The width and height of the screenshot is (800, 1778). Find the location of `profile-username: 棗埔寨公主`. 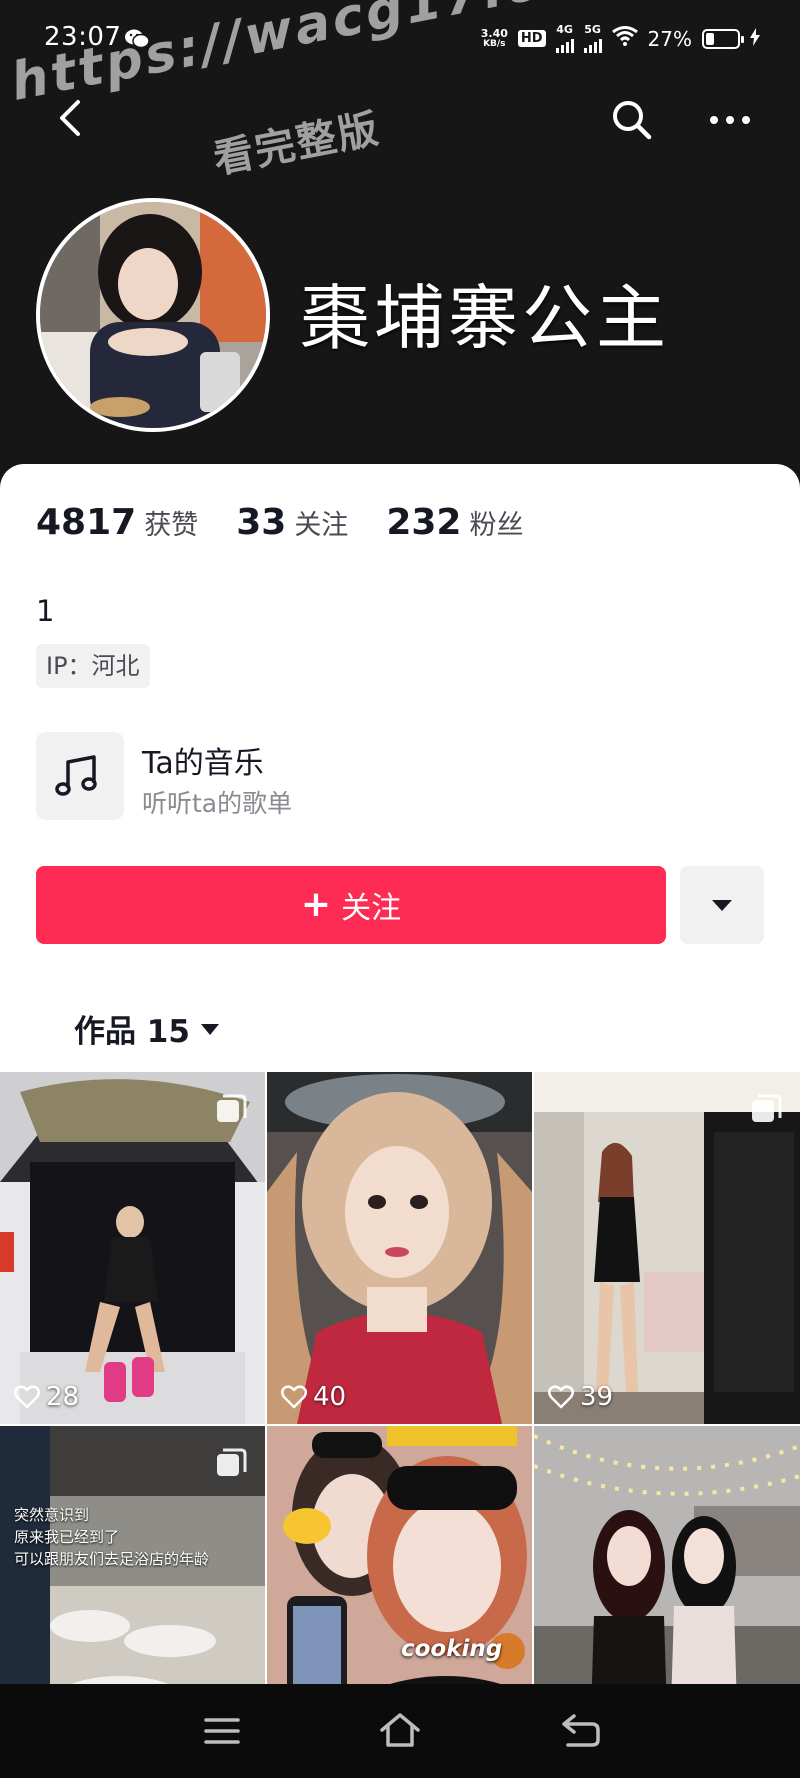

profile-username: 棗埔寨公主 is located at coordinates (485, 318).